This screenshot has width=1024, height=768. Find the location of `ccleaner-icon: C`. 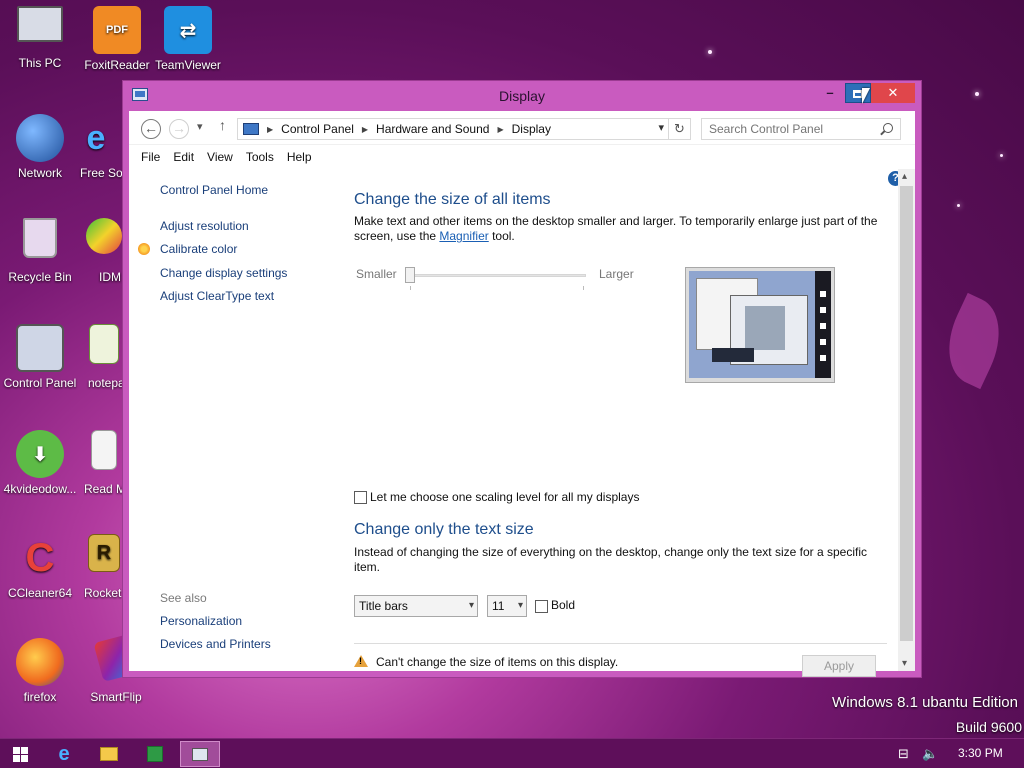

ccleaner-icon: C is located at coordinates (40, 557).